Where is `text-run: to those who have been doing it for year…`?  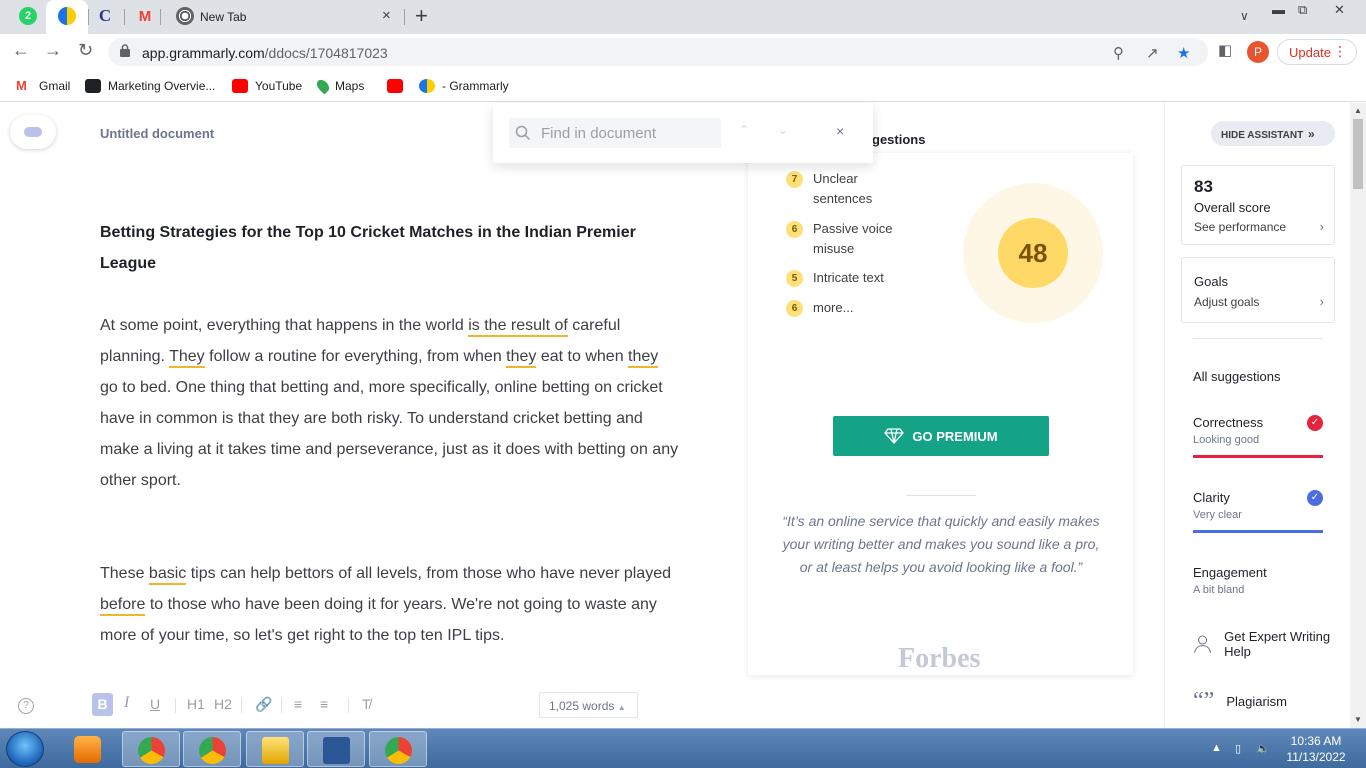 text-run: to those who have been doing it for year… is located at coordinates (378, 620).